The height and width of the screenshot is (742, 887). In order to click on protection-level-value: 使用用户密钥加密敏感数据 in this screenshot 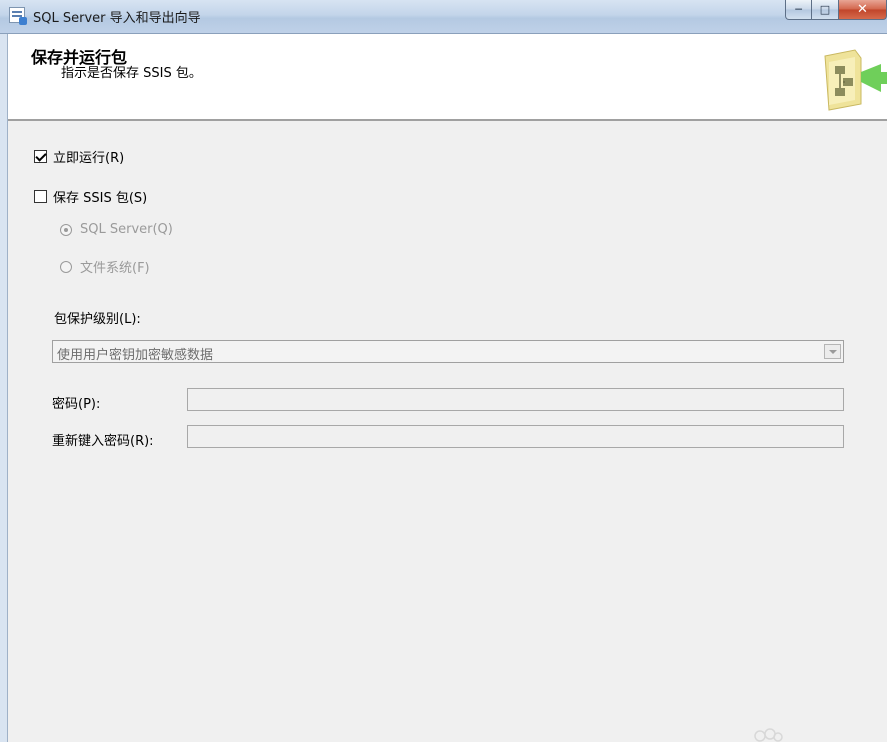, I will do `click(135, 355)`.